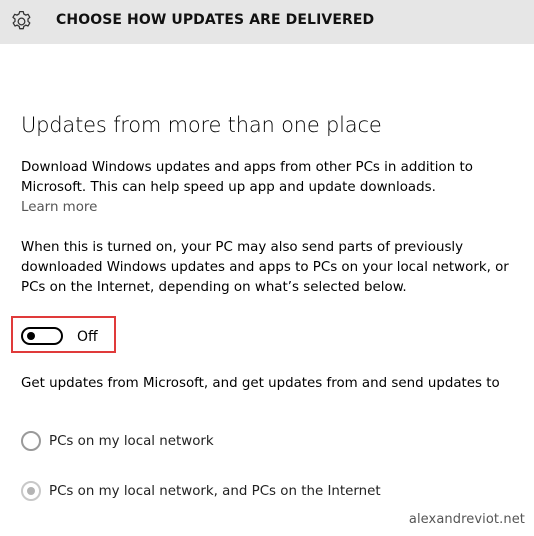 This screenshot has width=534, height=536. Describe the element at coordinates (466, 519) in the screenshot. I see `watermark: alexandreviot.net` at that location.